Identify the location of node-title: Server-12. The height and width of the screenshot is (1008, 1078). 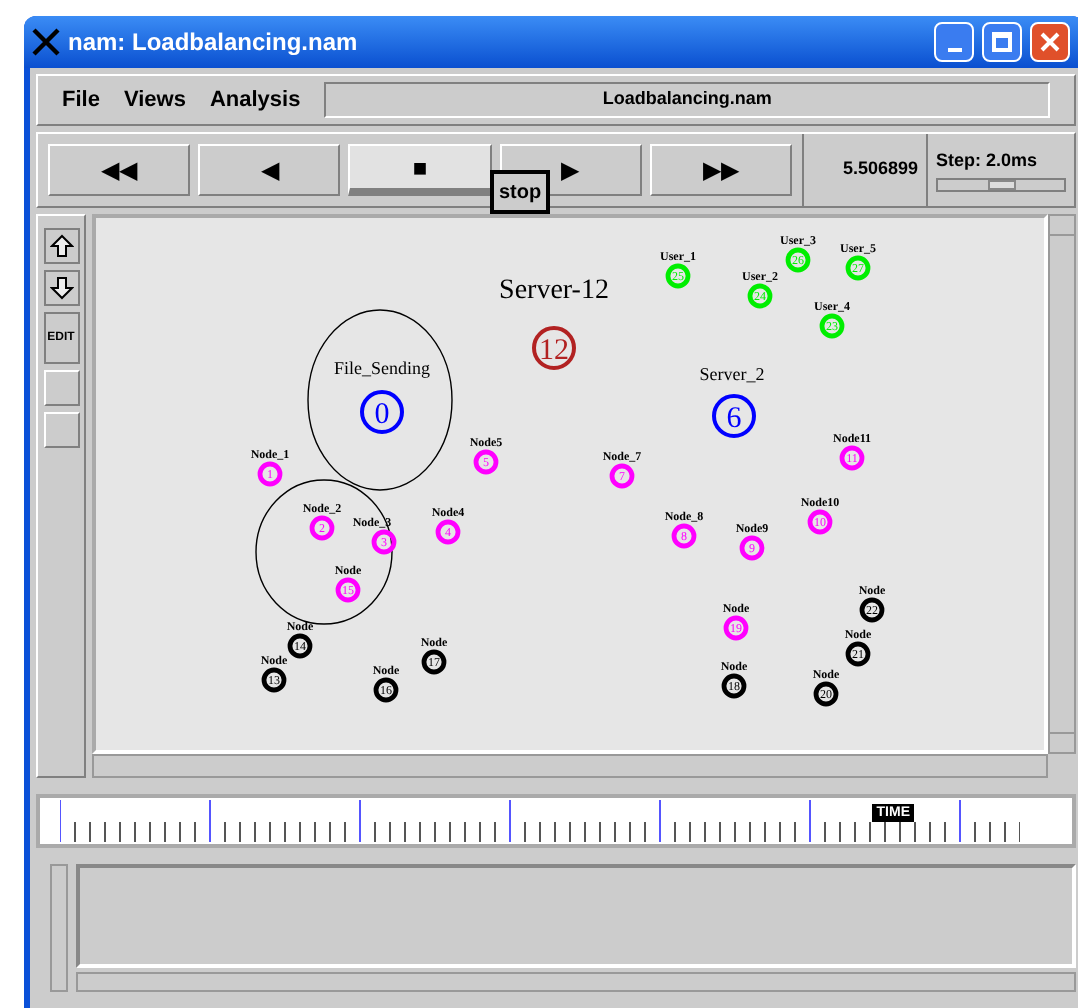
(554, 291).